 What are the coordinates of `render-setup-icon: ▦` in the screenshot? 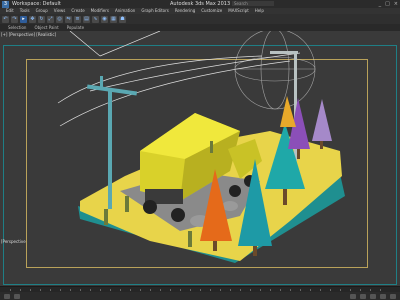 It's located at (113, 19).